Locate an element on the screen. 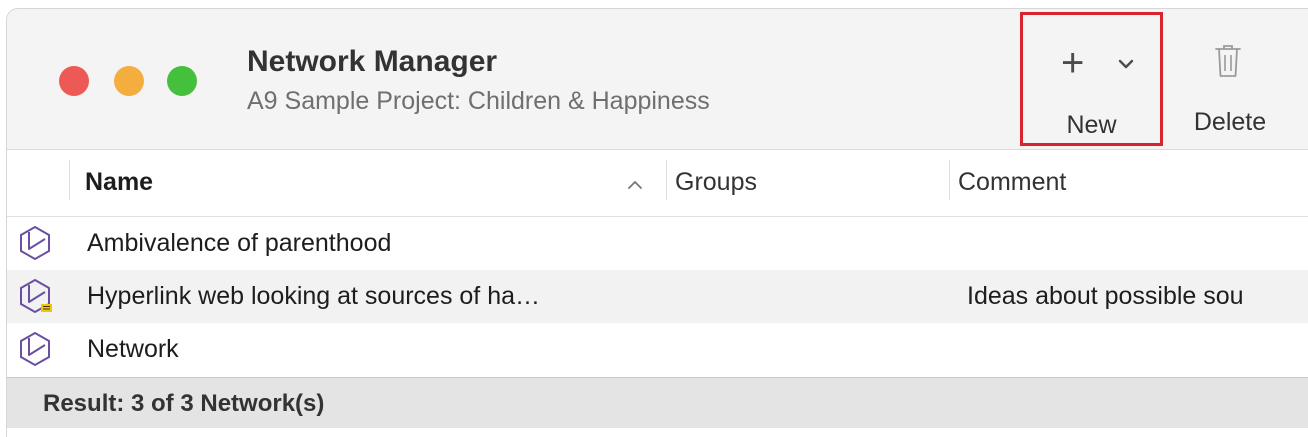  column-header-name: Name is located at coordinates (119, 182).